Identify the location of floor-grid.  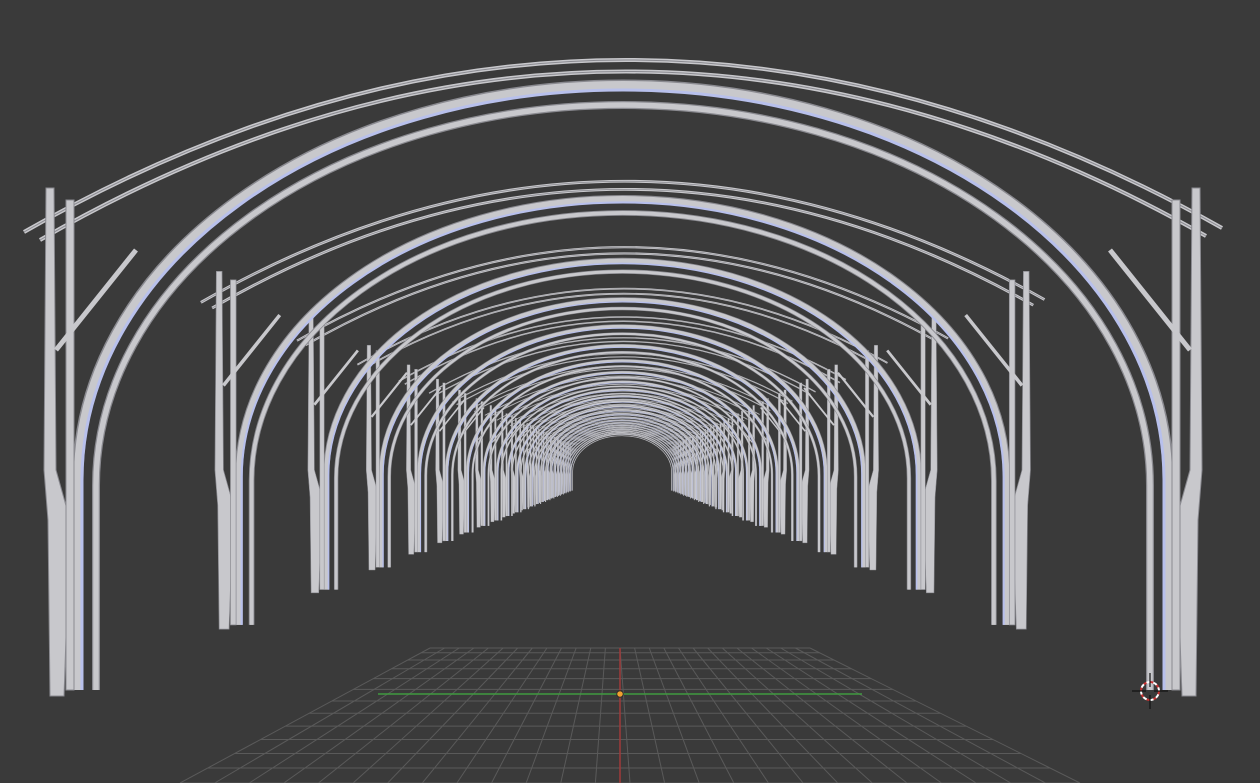
(630, 715).